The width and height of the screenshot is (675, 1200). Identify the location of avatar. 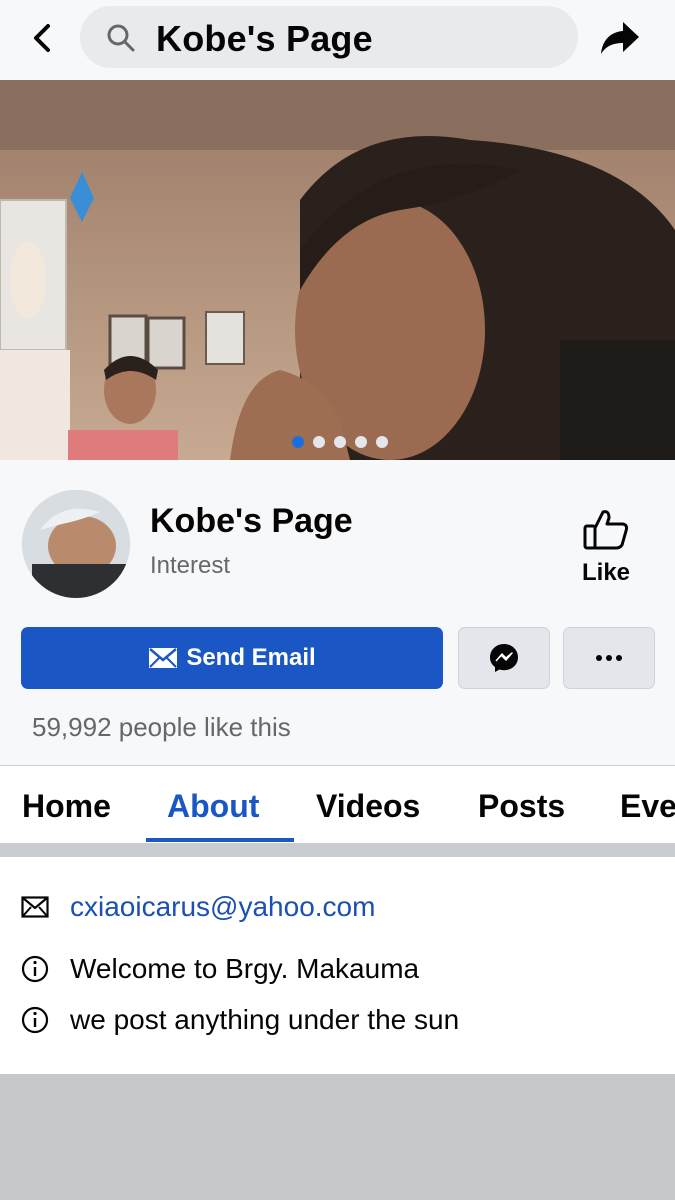
(76, 544).